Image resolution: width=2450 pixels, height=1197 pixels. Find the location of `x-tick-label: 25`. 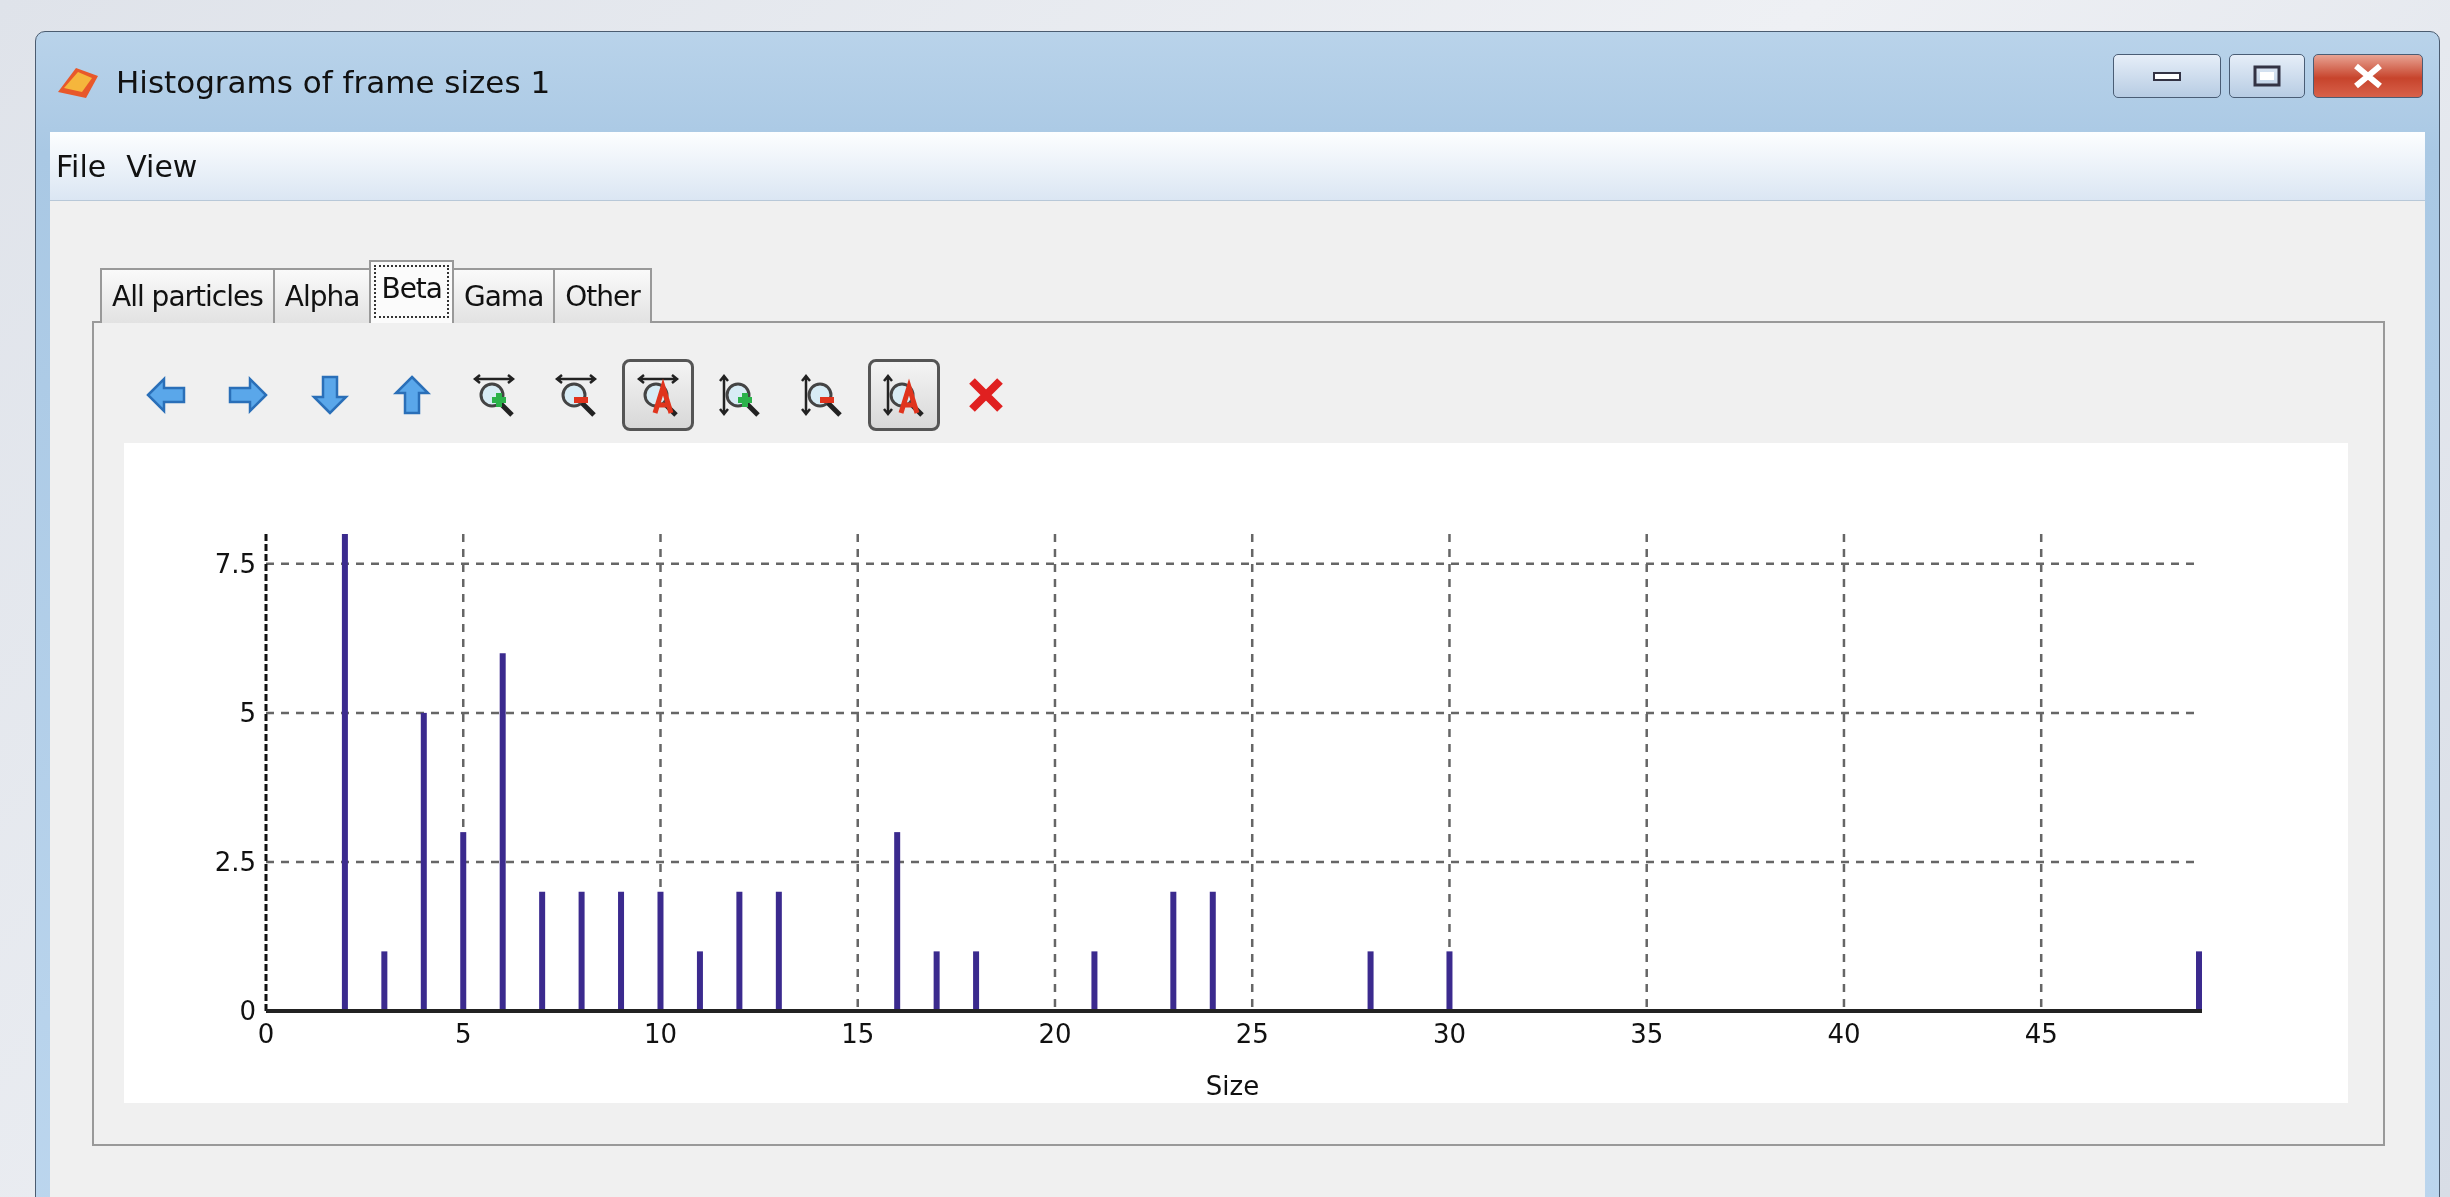

x-tick-label: 25 is located at coordinates (1252, 1034).